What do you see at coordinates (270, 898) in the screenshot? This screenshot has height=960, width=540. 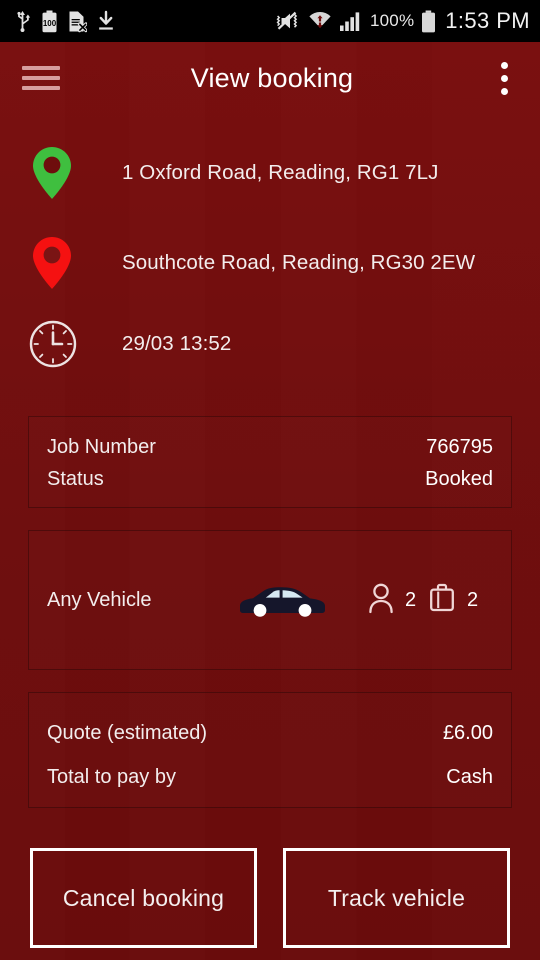 I see `action-buttons: Cancel booking Track vehicle` at bounding box center [270, 898].